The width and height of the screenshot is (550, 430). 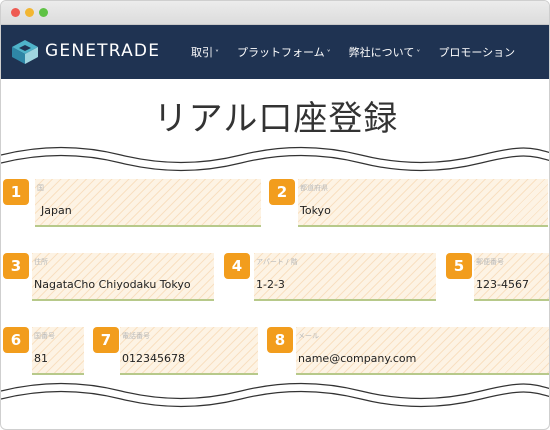 What do you see at coordinates (29, 12) in the screenshot?
I see `minimize-window-button` at bounding box center [29, 12].